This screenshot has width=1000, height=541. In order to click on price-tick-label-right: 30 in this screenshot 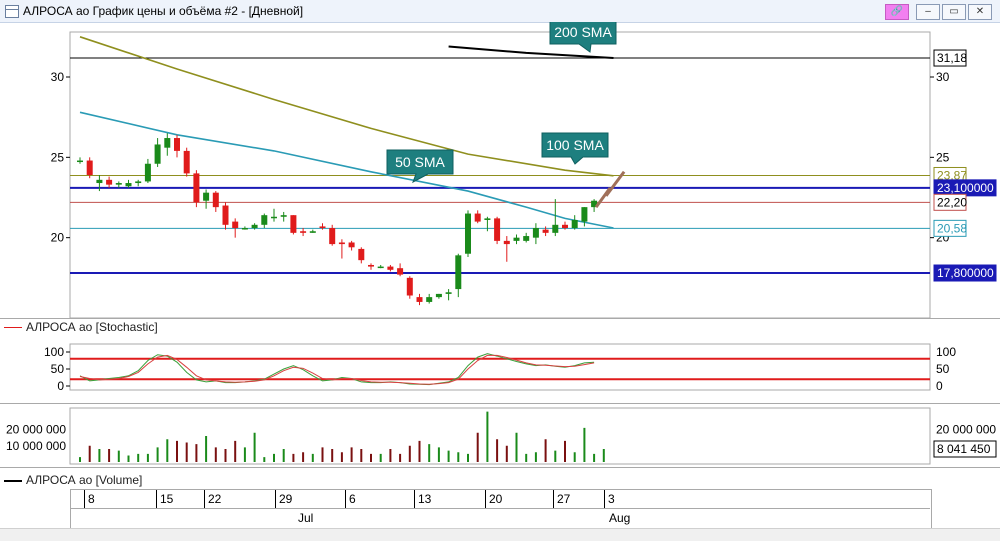, I will do `click(943, 77)`.